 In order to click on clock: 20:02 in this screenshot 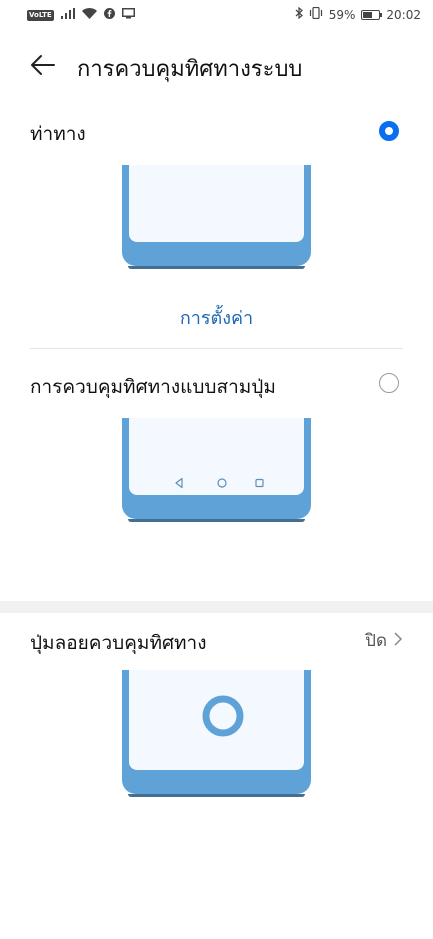, I will do `click(403, 14)`.